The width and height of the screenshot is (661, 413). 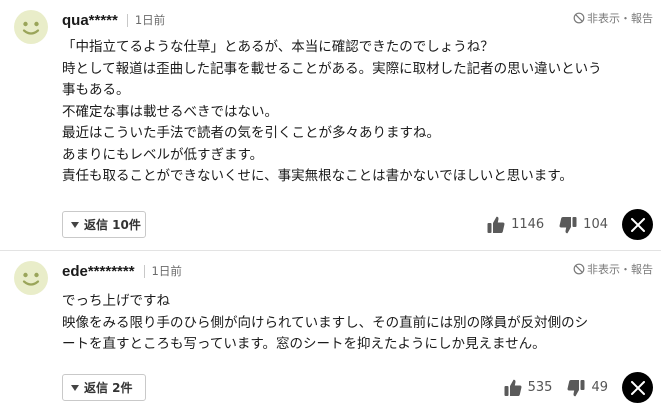 What do you see at coordinates (163, 154) in the screenshot?
I see `comment-line: あまりにもレベルが低すぎます。` at bounding box center [163, 154].